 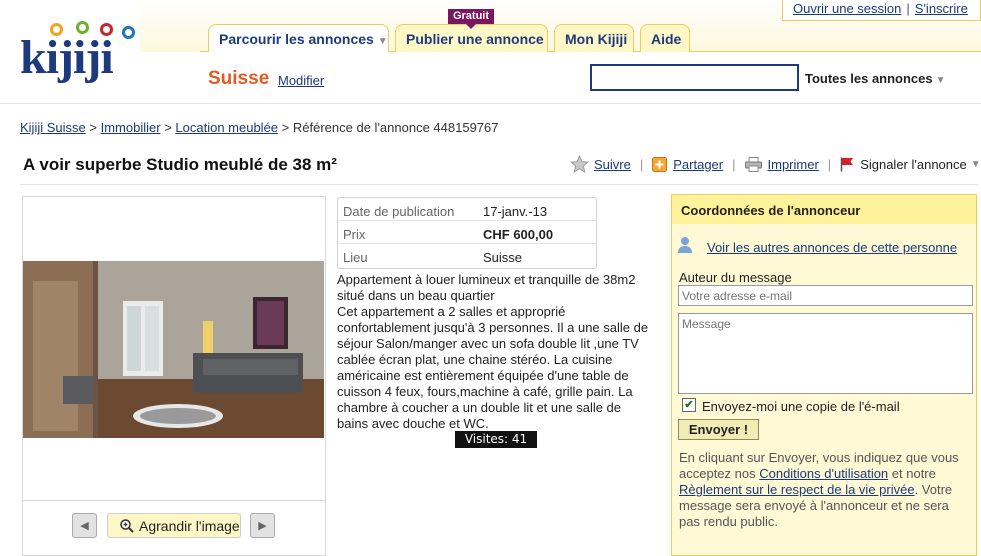 What do you see at coordinates (127, 525) in the screenshot?
I see `zoom-in-icon` at bounding box center [127, 525].